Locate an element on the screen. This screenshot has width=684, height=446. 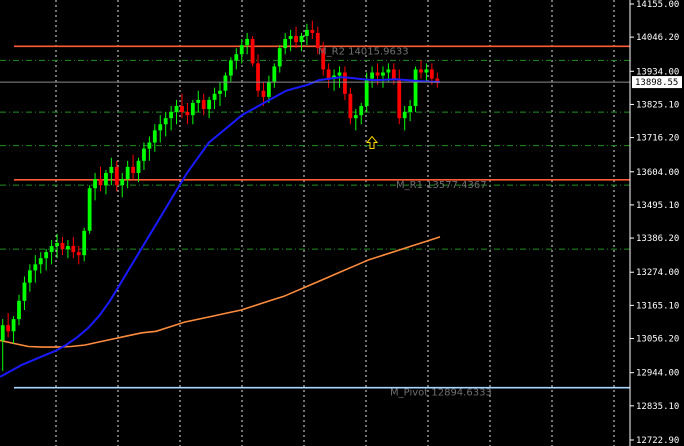
y-tick-label: 12835.10 is located at coordinates (657, 407).